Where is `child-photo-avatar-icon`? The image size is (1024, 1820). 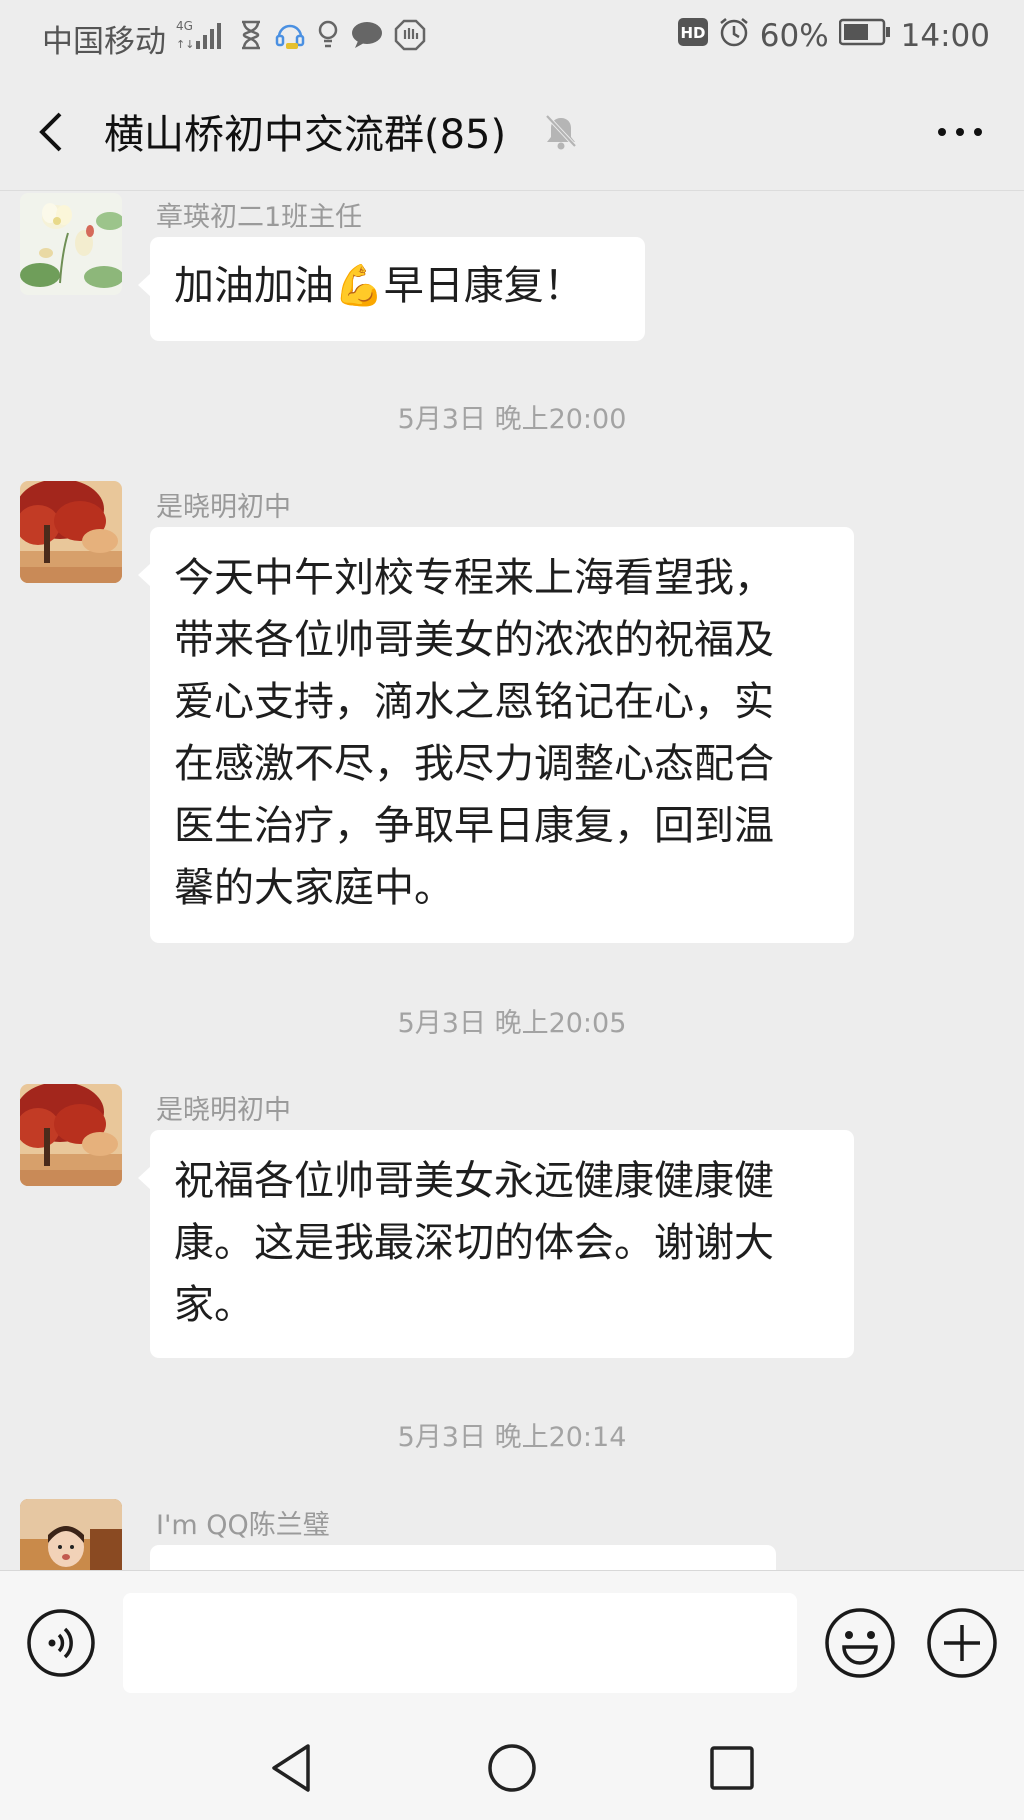
child-photo-avatar-icon is located at coordinates (71, 1534).